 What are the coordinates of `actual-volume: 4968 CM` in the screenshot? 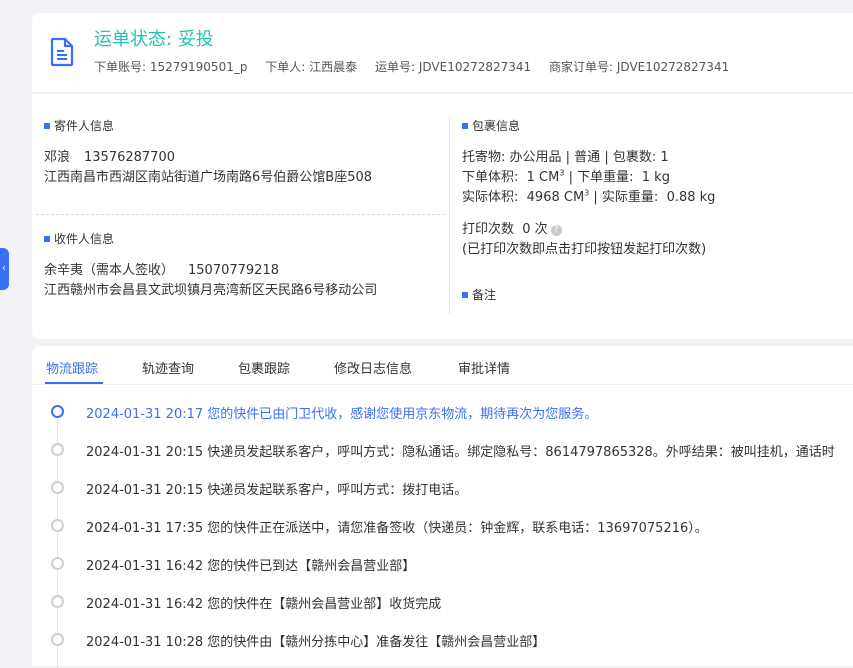 It's located at (555, 197).